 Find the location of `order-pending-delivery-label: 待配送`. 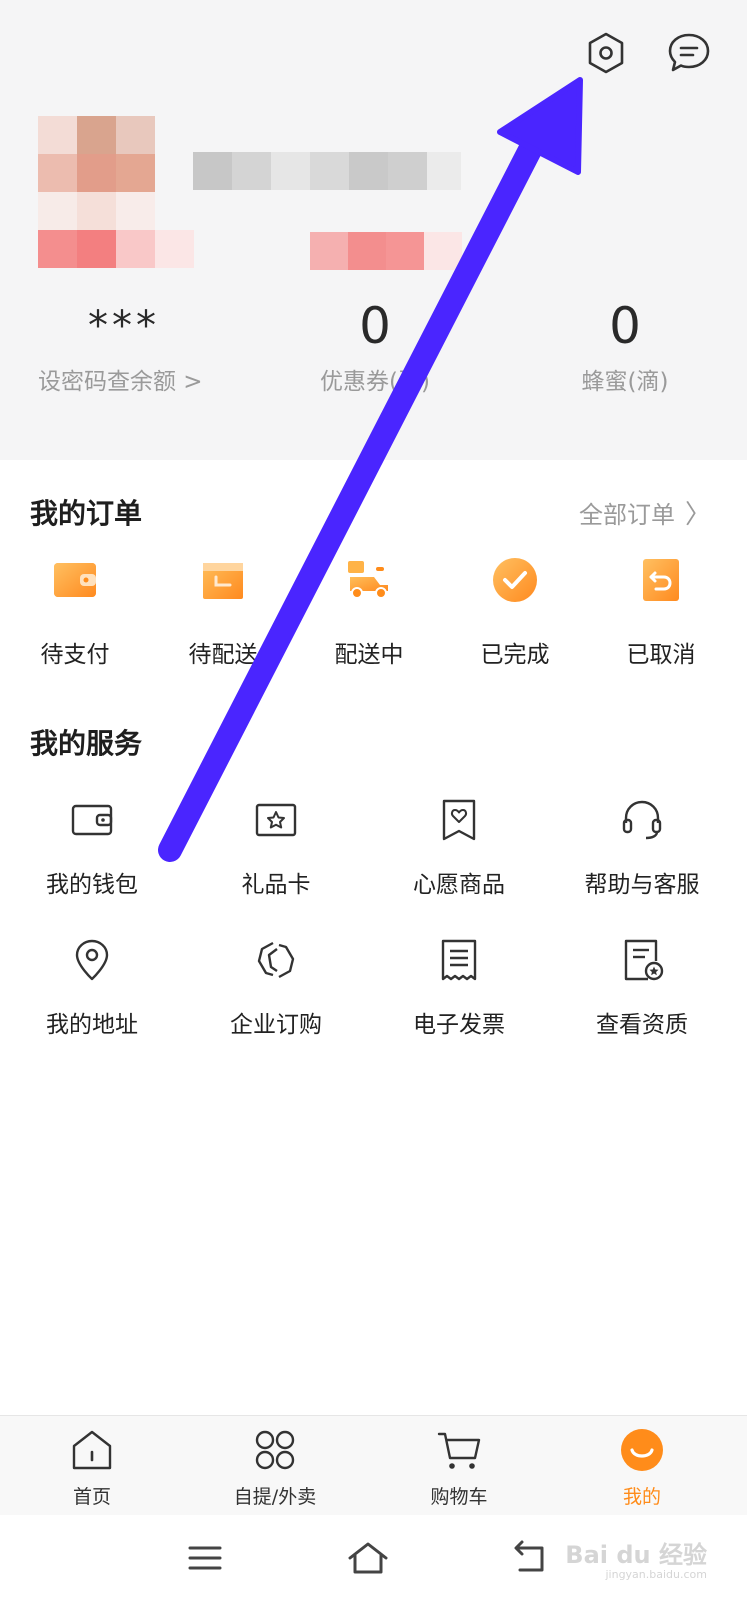

order-pending-delivery-label: 待配送 is located at coordinates (223, 655).